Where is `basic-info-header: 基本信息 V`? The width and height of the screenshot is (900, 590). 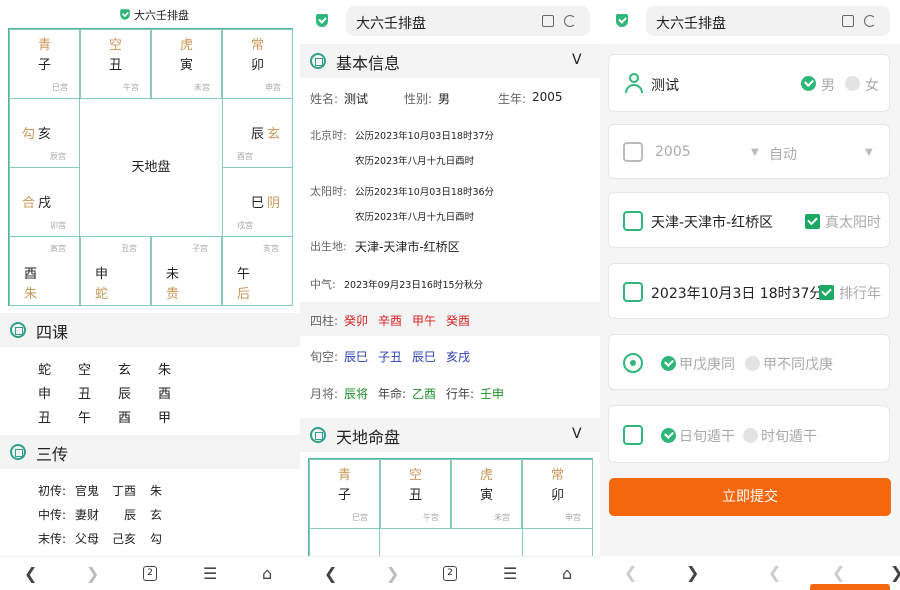 basic-info-header: 基本信息 V is located at coordinates (450, 61).